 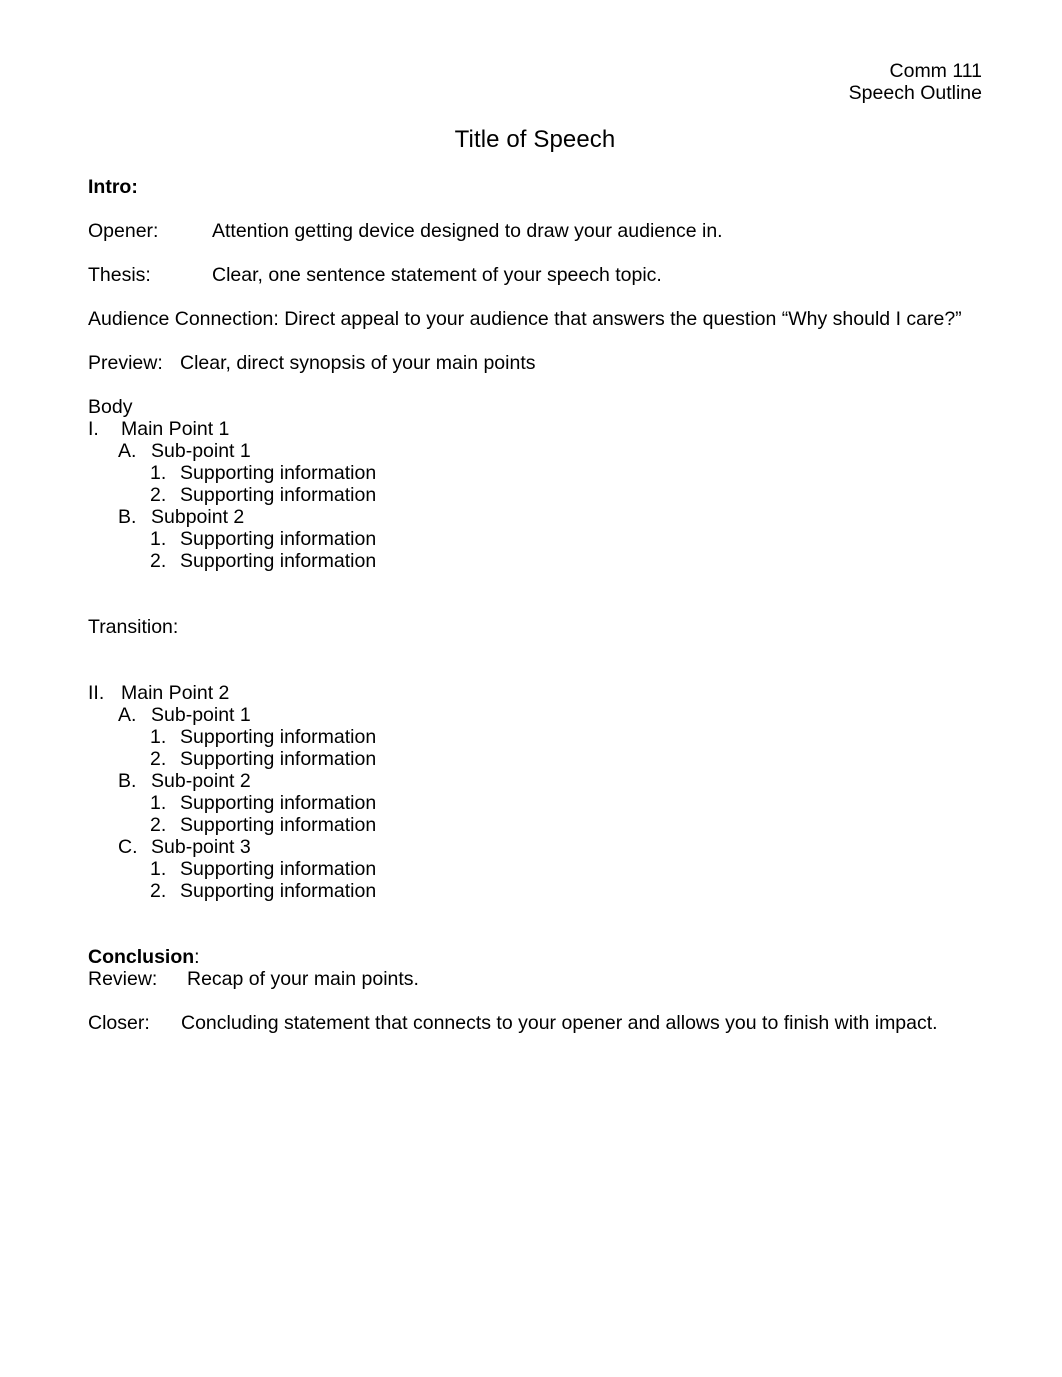 I want to click on outline-subpoint: B. Subpoint 2, so click(x=535, y=517).